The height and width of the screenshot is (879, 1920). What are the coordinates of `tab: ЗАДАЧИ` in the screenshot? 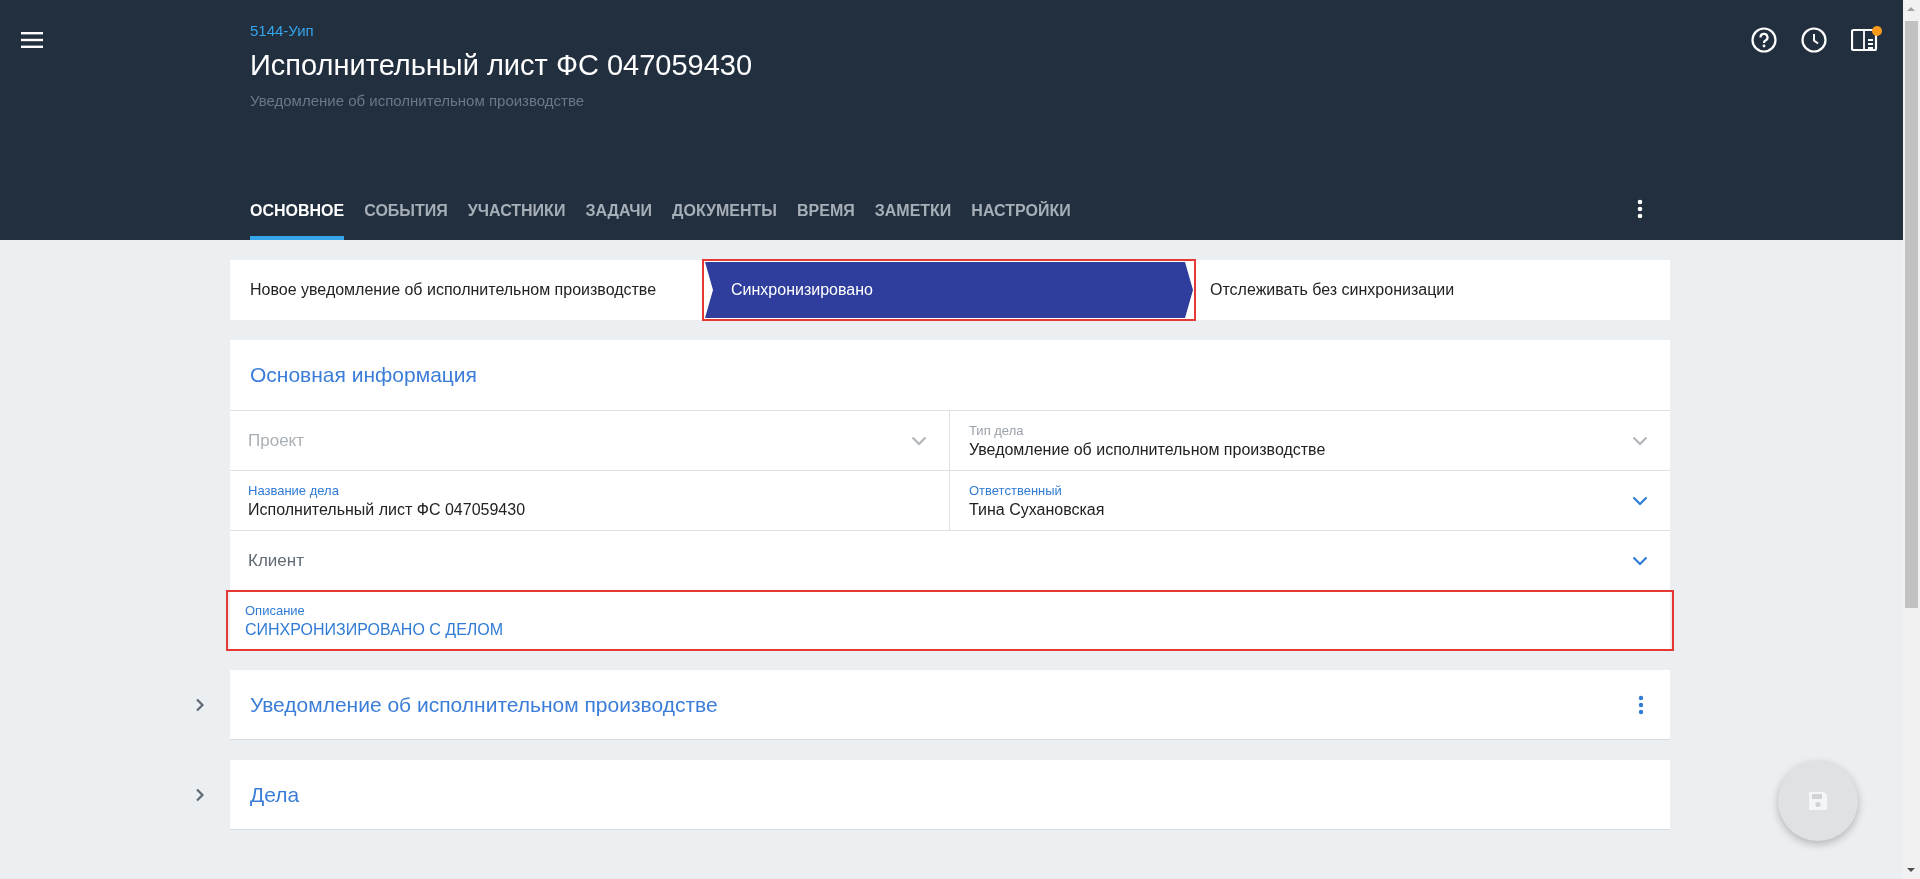 It's located at (619, 210).